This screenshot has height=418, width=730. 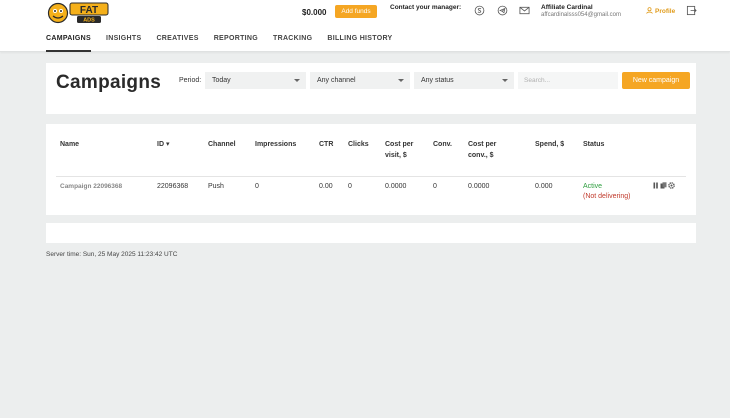 I want to click on skype-icon, so click(x=479, y=10).